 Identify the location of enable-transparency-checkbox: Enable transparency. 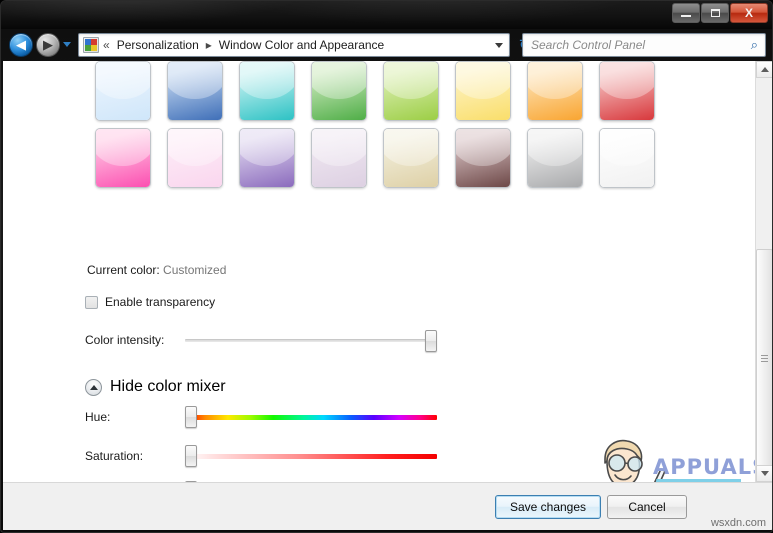
(150, 302).